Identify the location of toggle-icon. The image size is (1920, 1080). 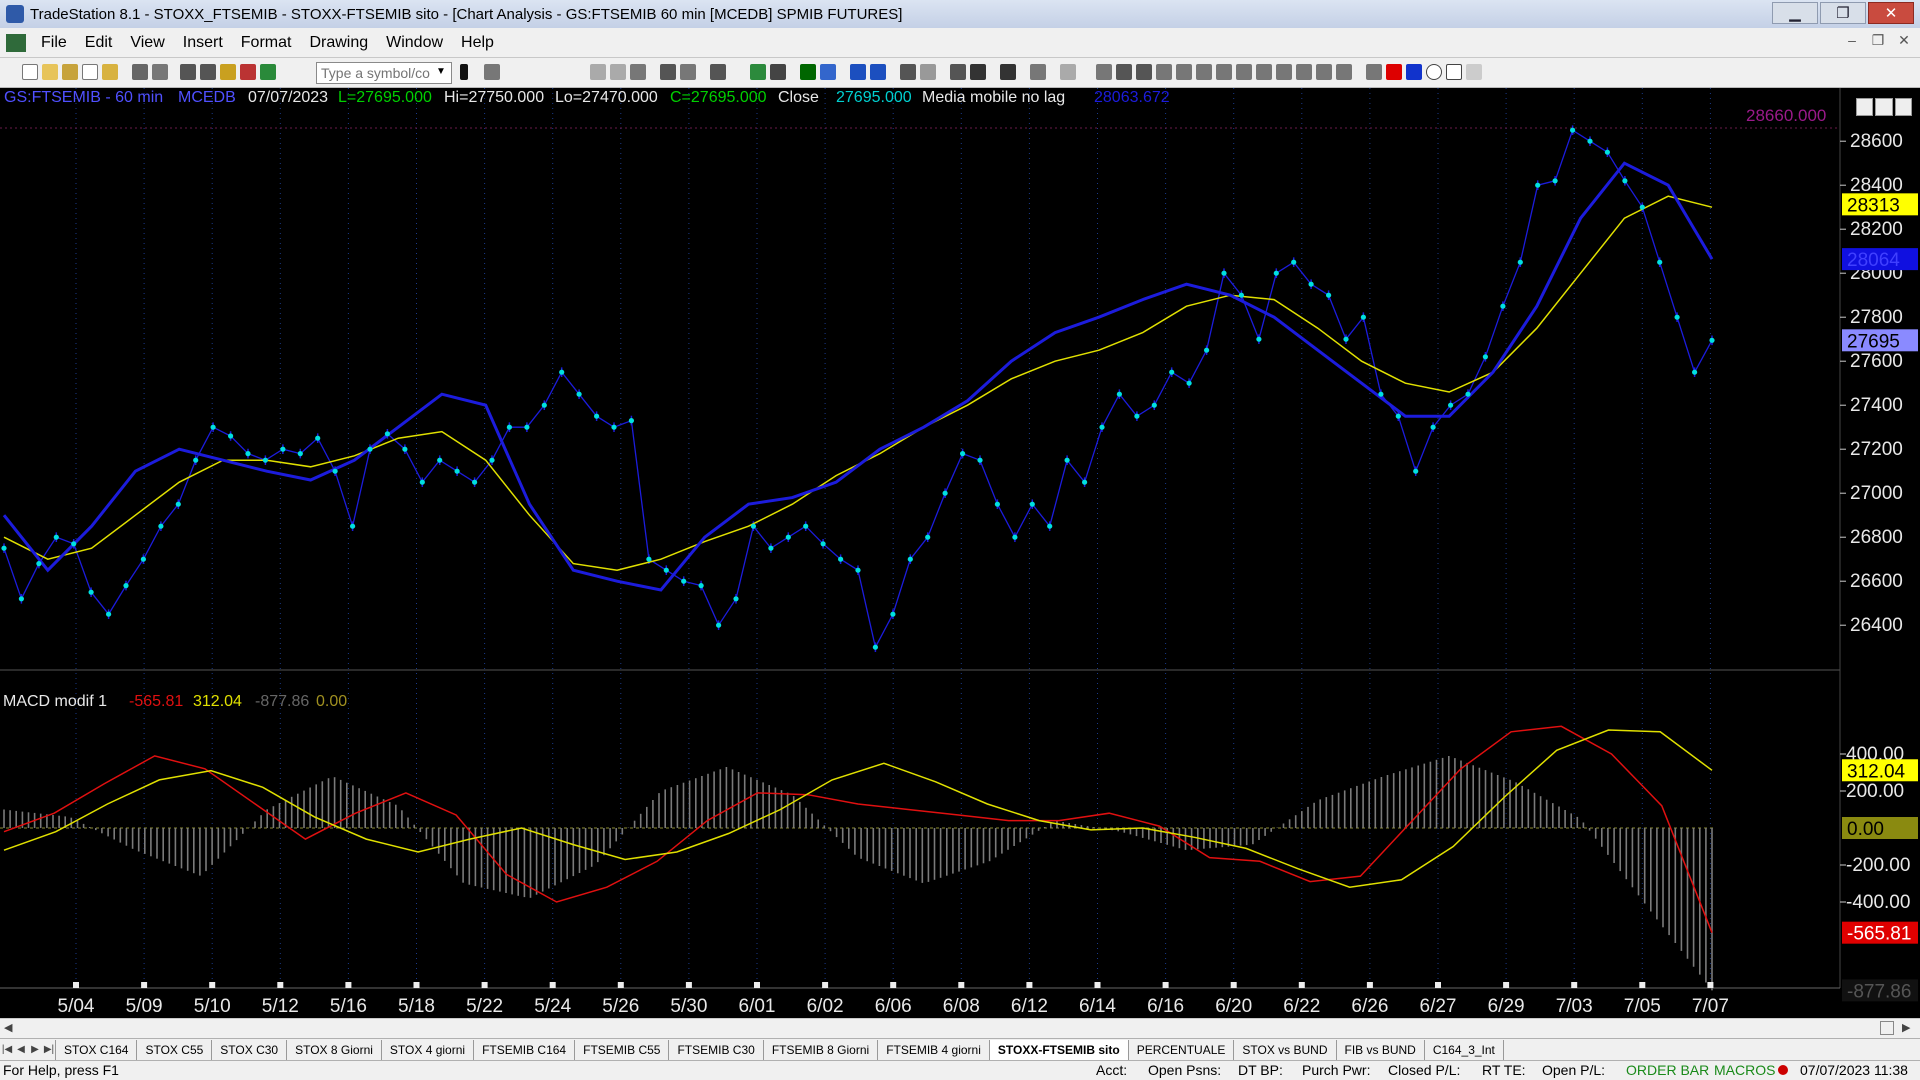
(1038, 72).